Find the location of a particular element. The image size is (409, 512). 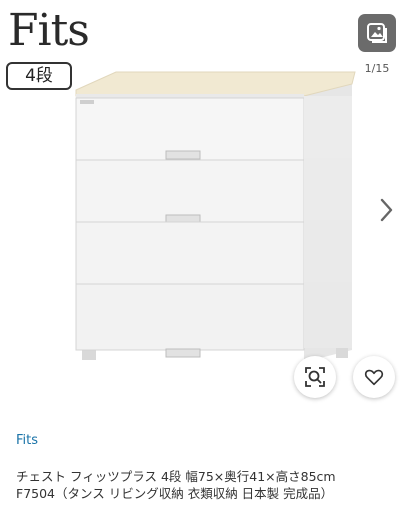

brand-link: Fits is located at coordinates (27, 440).